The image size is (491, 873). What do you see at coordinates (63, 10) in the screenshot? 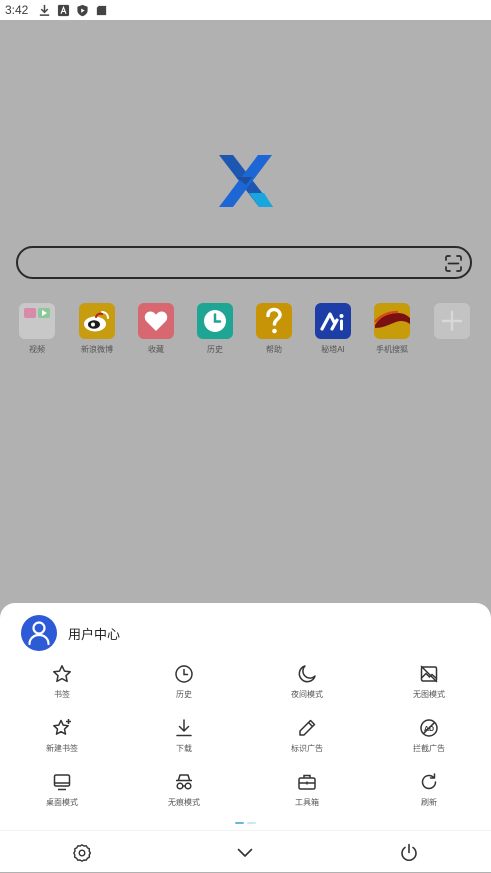
I see `font-icon` at bounding box center [63, 10].